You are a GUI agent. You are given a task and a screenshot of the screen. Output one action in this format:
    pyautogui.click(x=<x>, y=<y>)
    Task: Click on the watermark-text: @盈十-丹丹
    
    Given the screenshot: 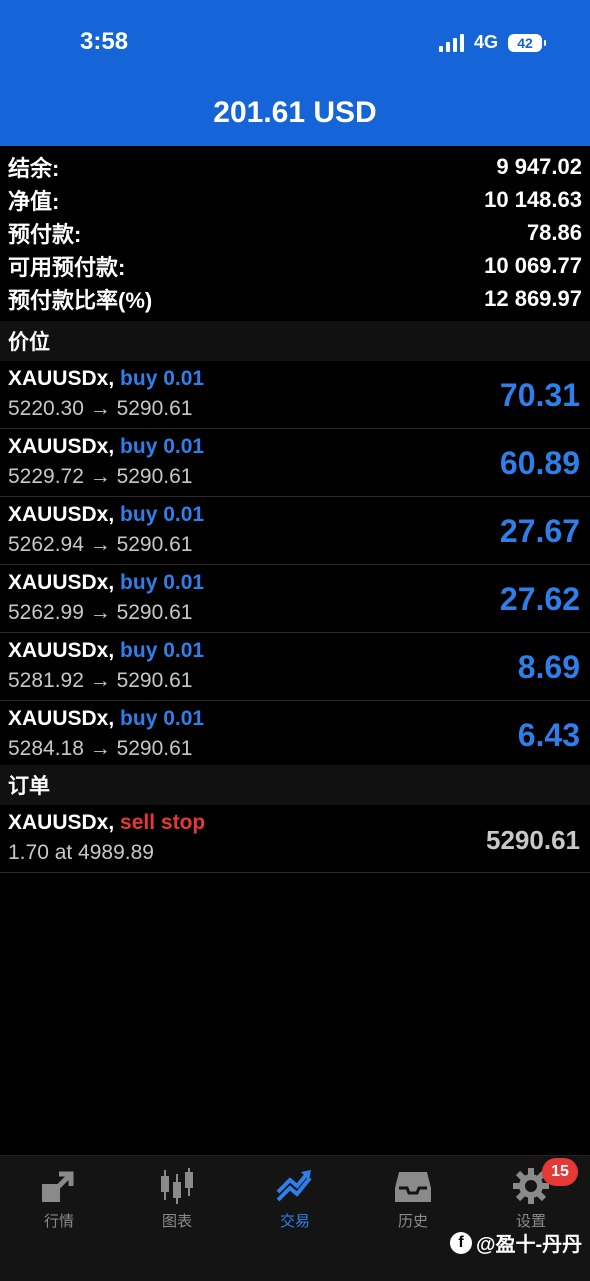 What is the action you would take?
    pyautogui.click(x=529, y=1245)
    